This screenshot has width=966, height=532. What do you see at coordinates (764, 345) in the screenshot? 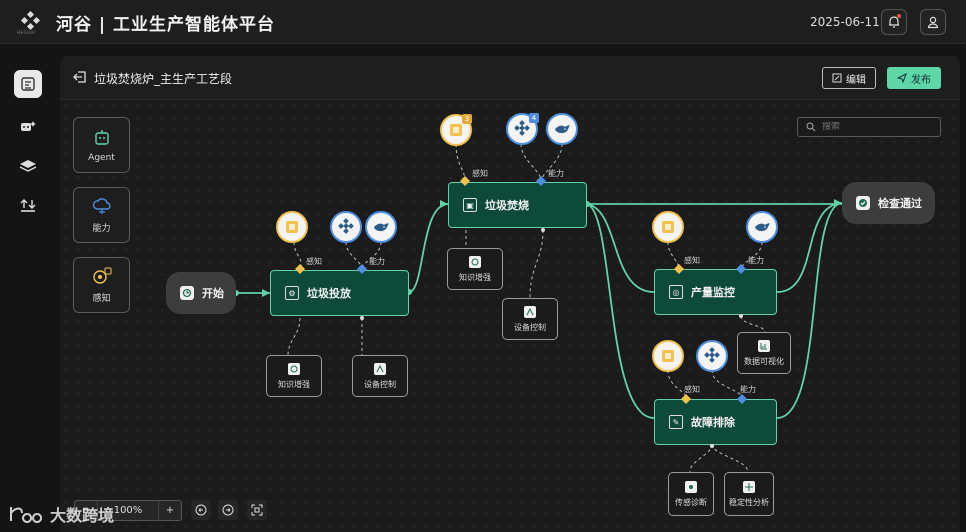
I see `chart-icon` at bounding box center [764, 345].